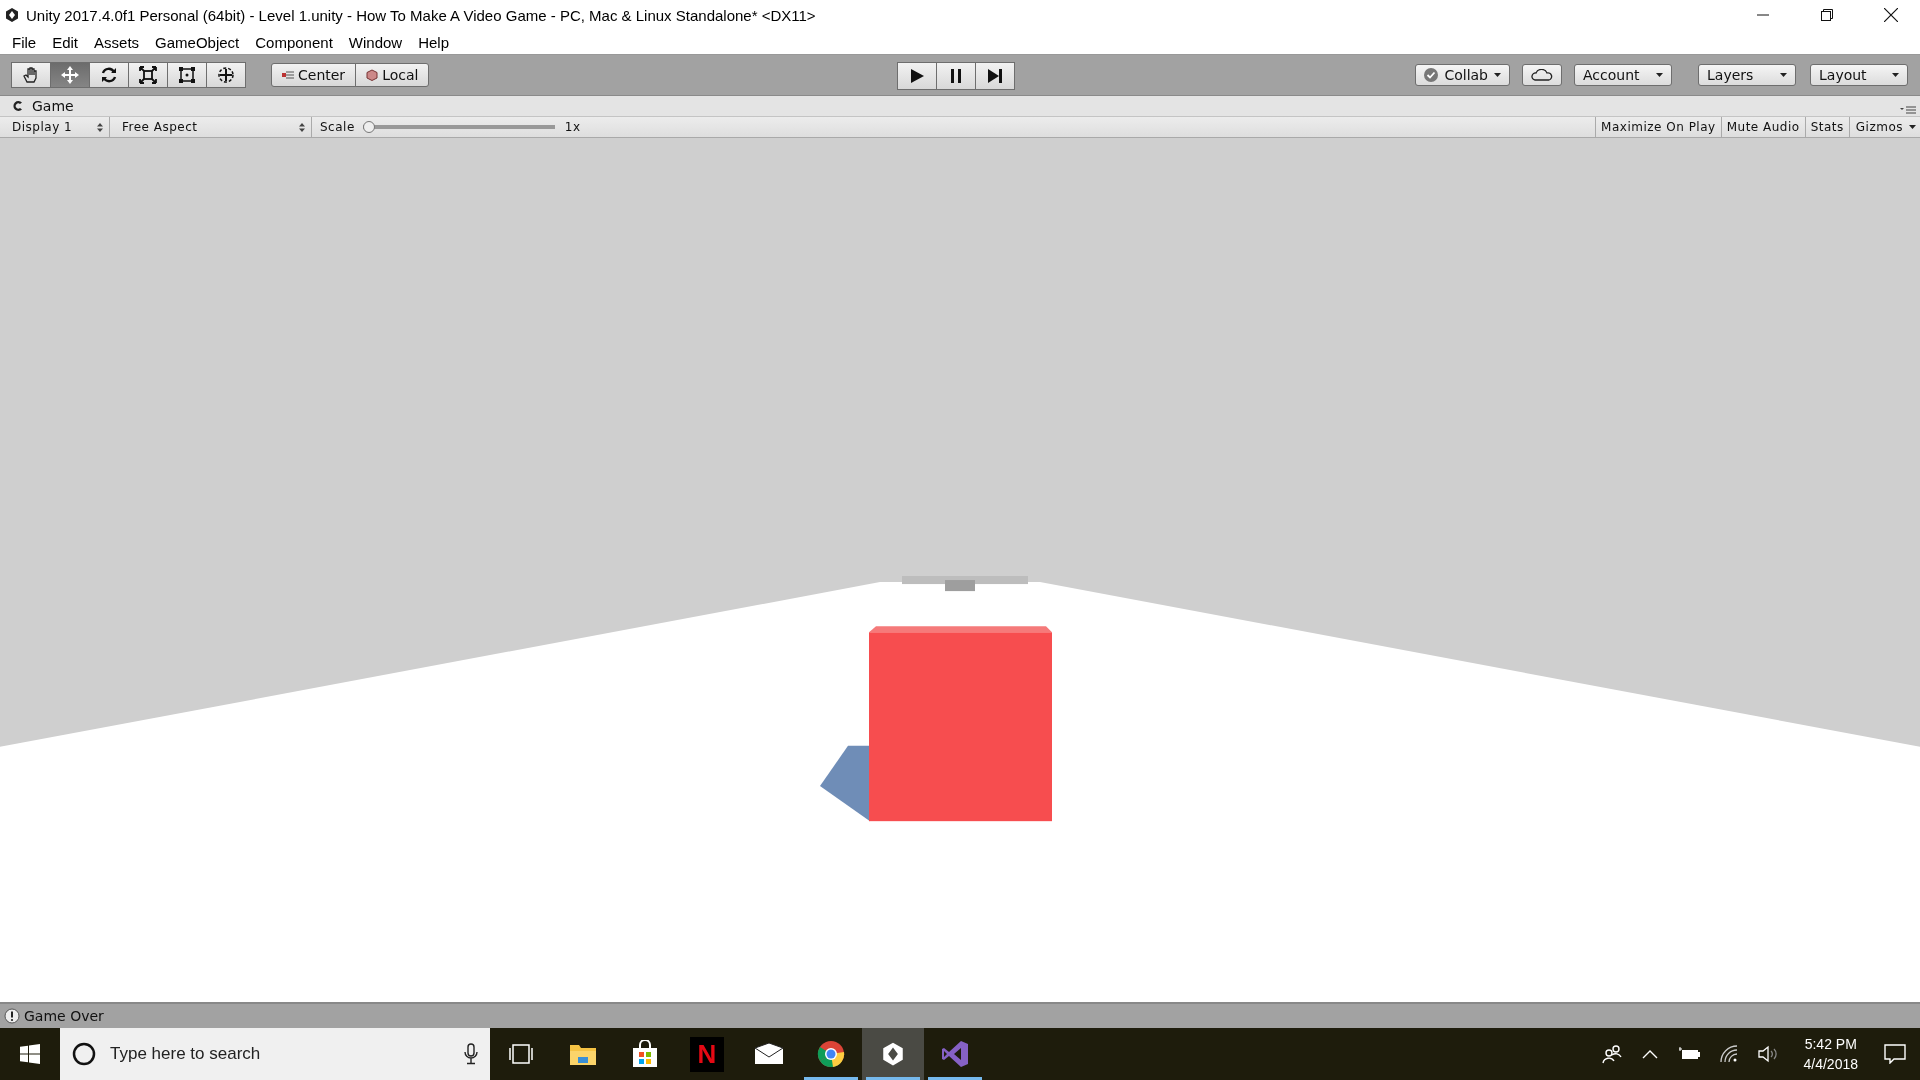  I want to click on step-forward-icon, so click(995, 76).